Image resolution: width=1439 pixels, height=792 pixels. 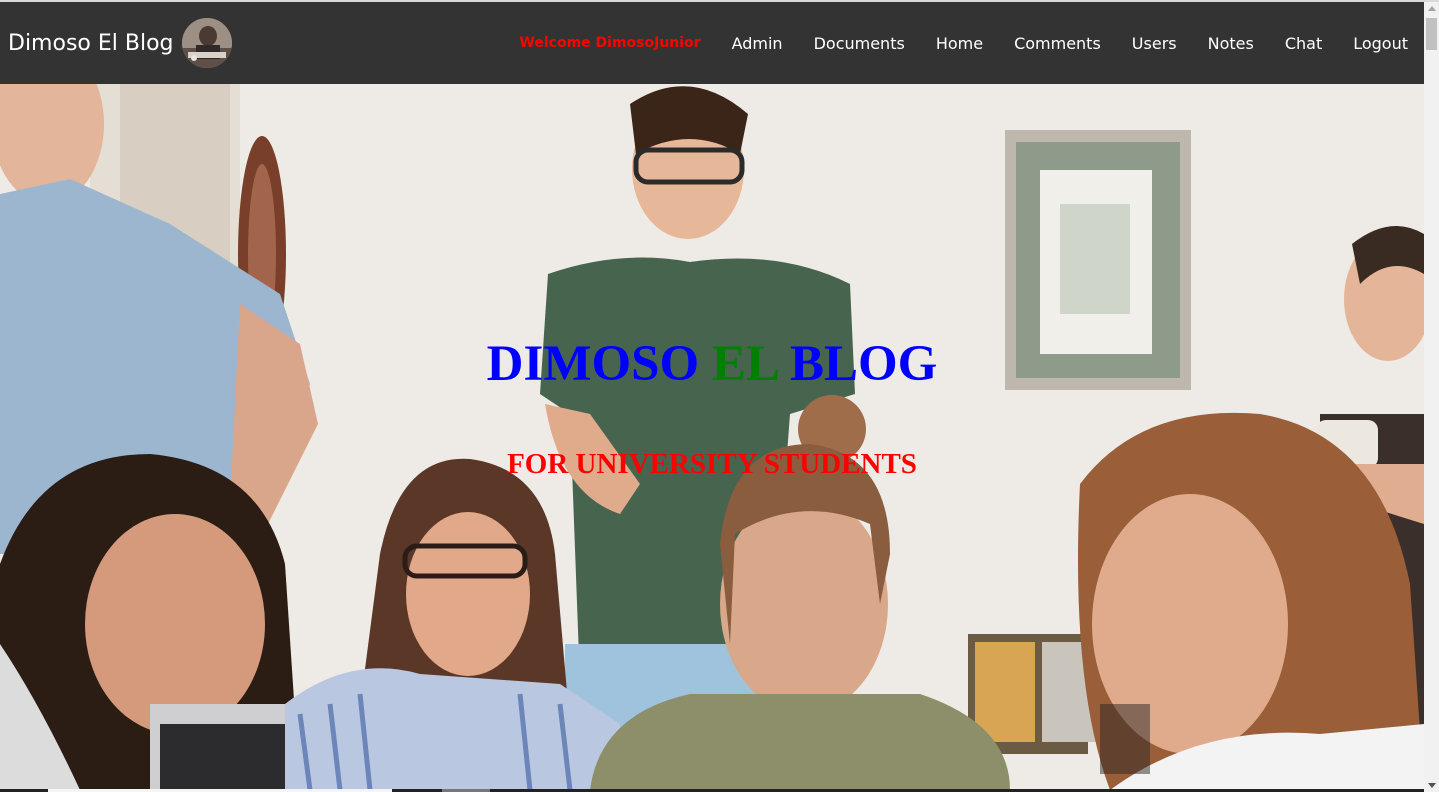 I want to click on nav-notes: Notes, so click(x=1231, y=43).